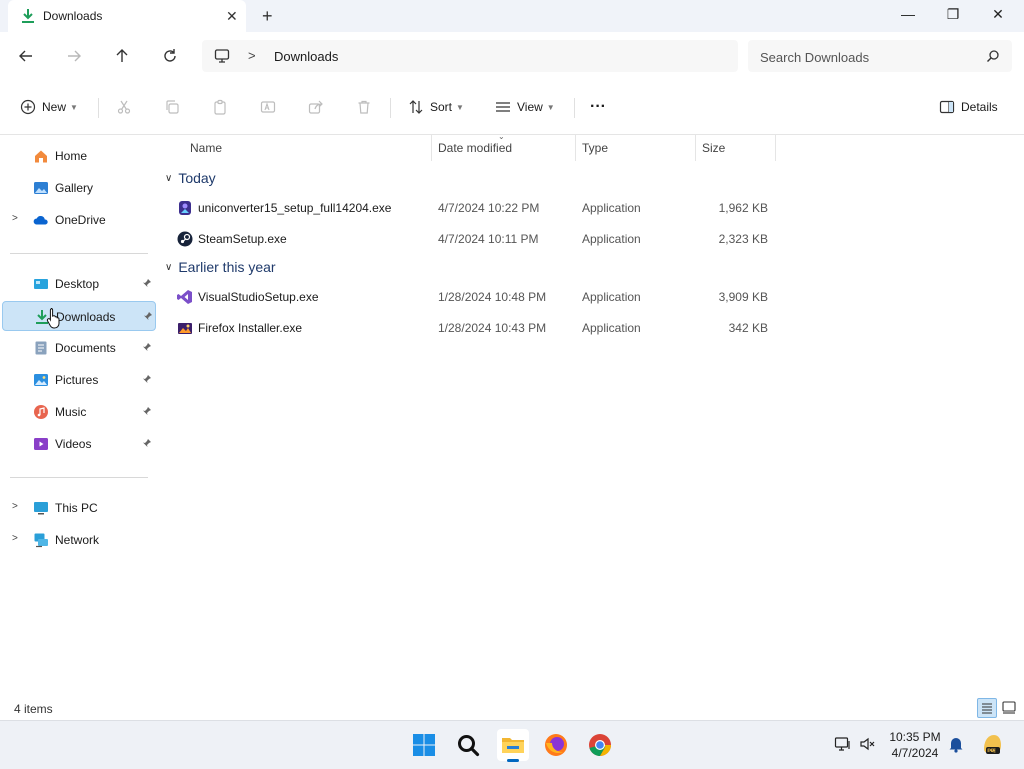 The height and width of the screenshot is (769, 1024). I want to click on column-header-name: Name, so click(206, 151).